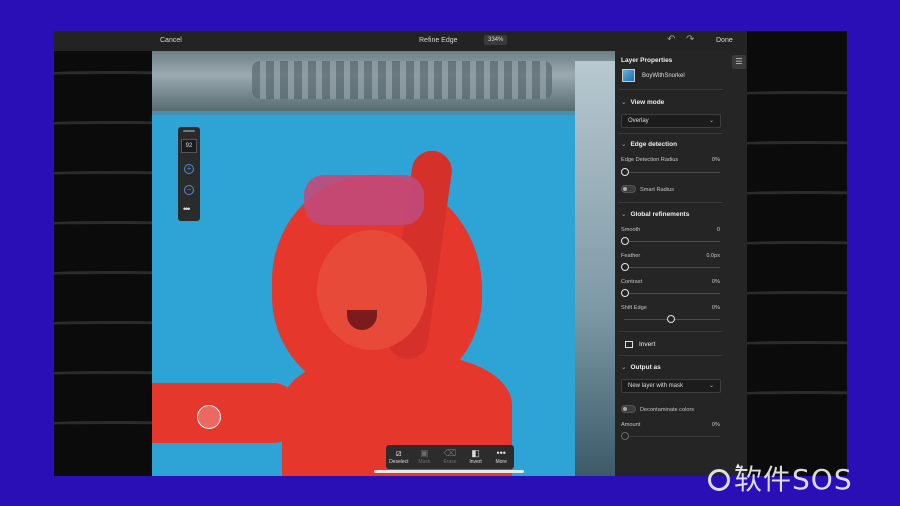  What do you see at coordinates (780, 478) in the screenshot?
I see `watermark: 软件SOS` at bounding box center [780, 478].